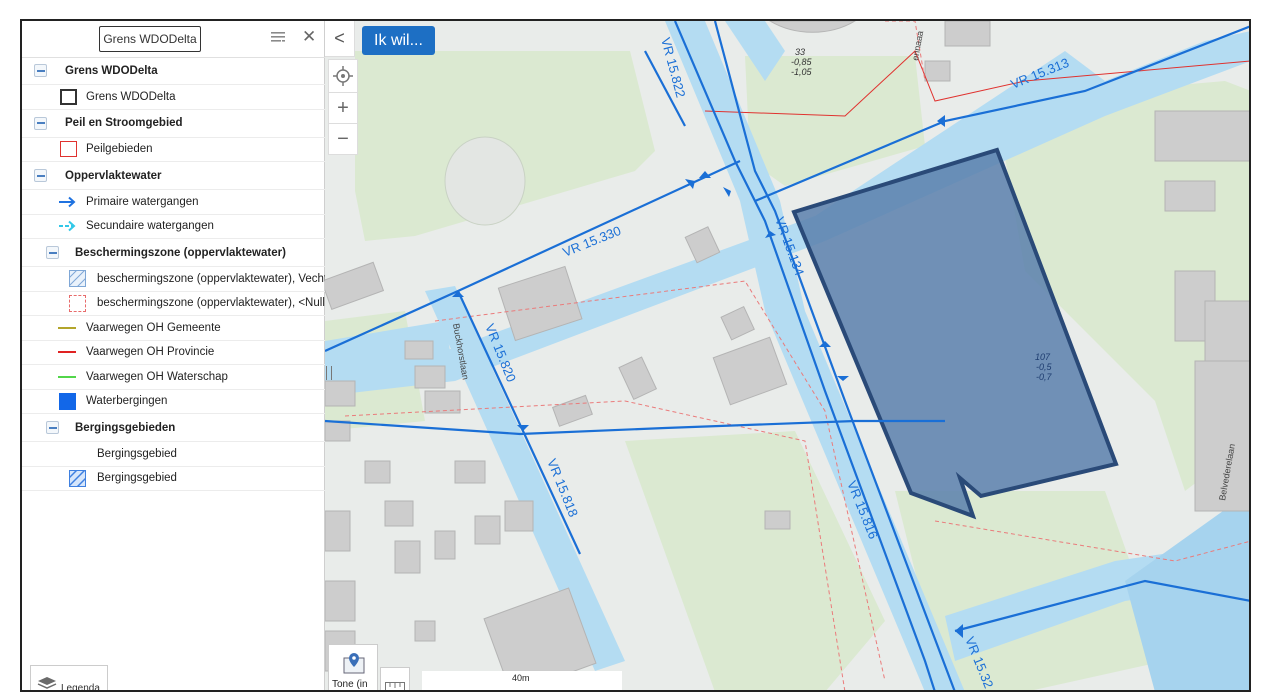 The height and width of the screenshot is (699, 1276). I want to click on legend-item-label: Vaarwegen OH Waterschap, so click(157, 376).